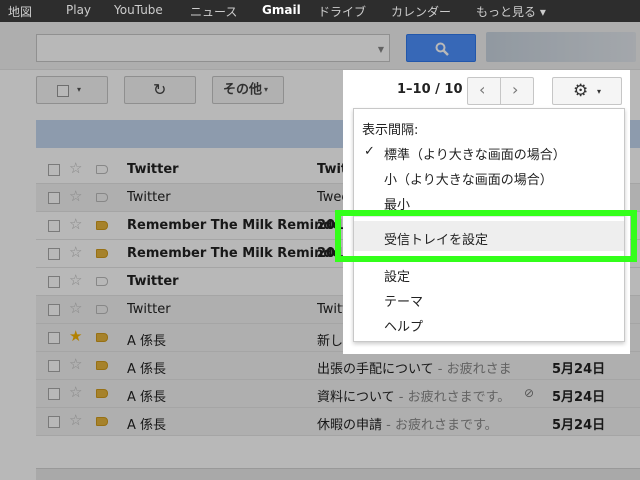 This screenshot has width=640, height=480. What do you see at coordinates (243, 90) in the screenshot?
I see `more-label: その他` at bounding box center [243, 90].